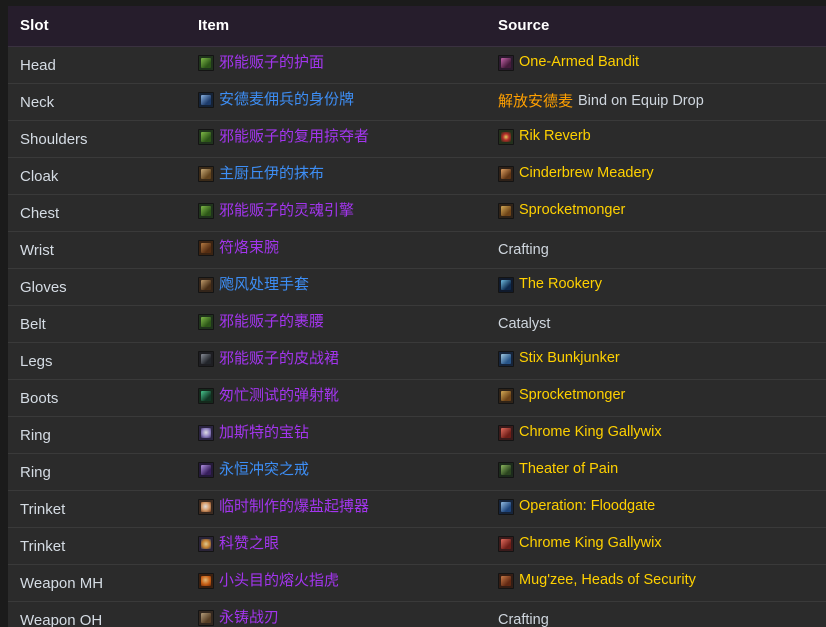  I want to click on source-name: Stix Bunkjunker, so click(569, 358).